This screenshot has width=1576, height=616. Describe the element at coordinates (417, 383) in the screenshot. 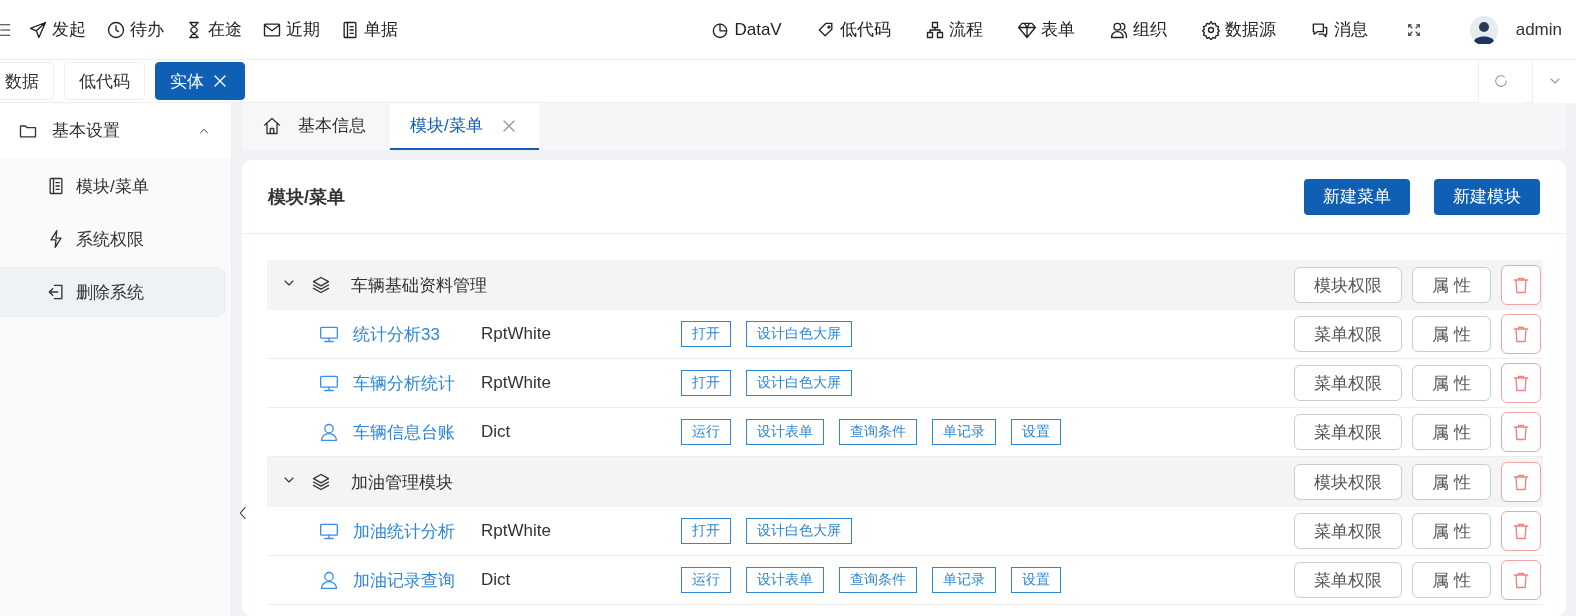

I see `menu-link: 车辆分析统计` at that location.